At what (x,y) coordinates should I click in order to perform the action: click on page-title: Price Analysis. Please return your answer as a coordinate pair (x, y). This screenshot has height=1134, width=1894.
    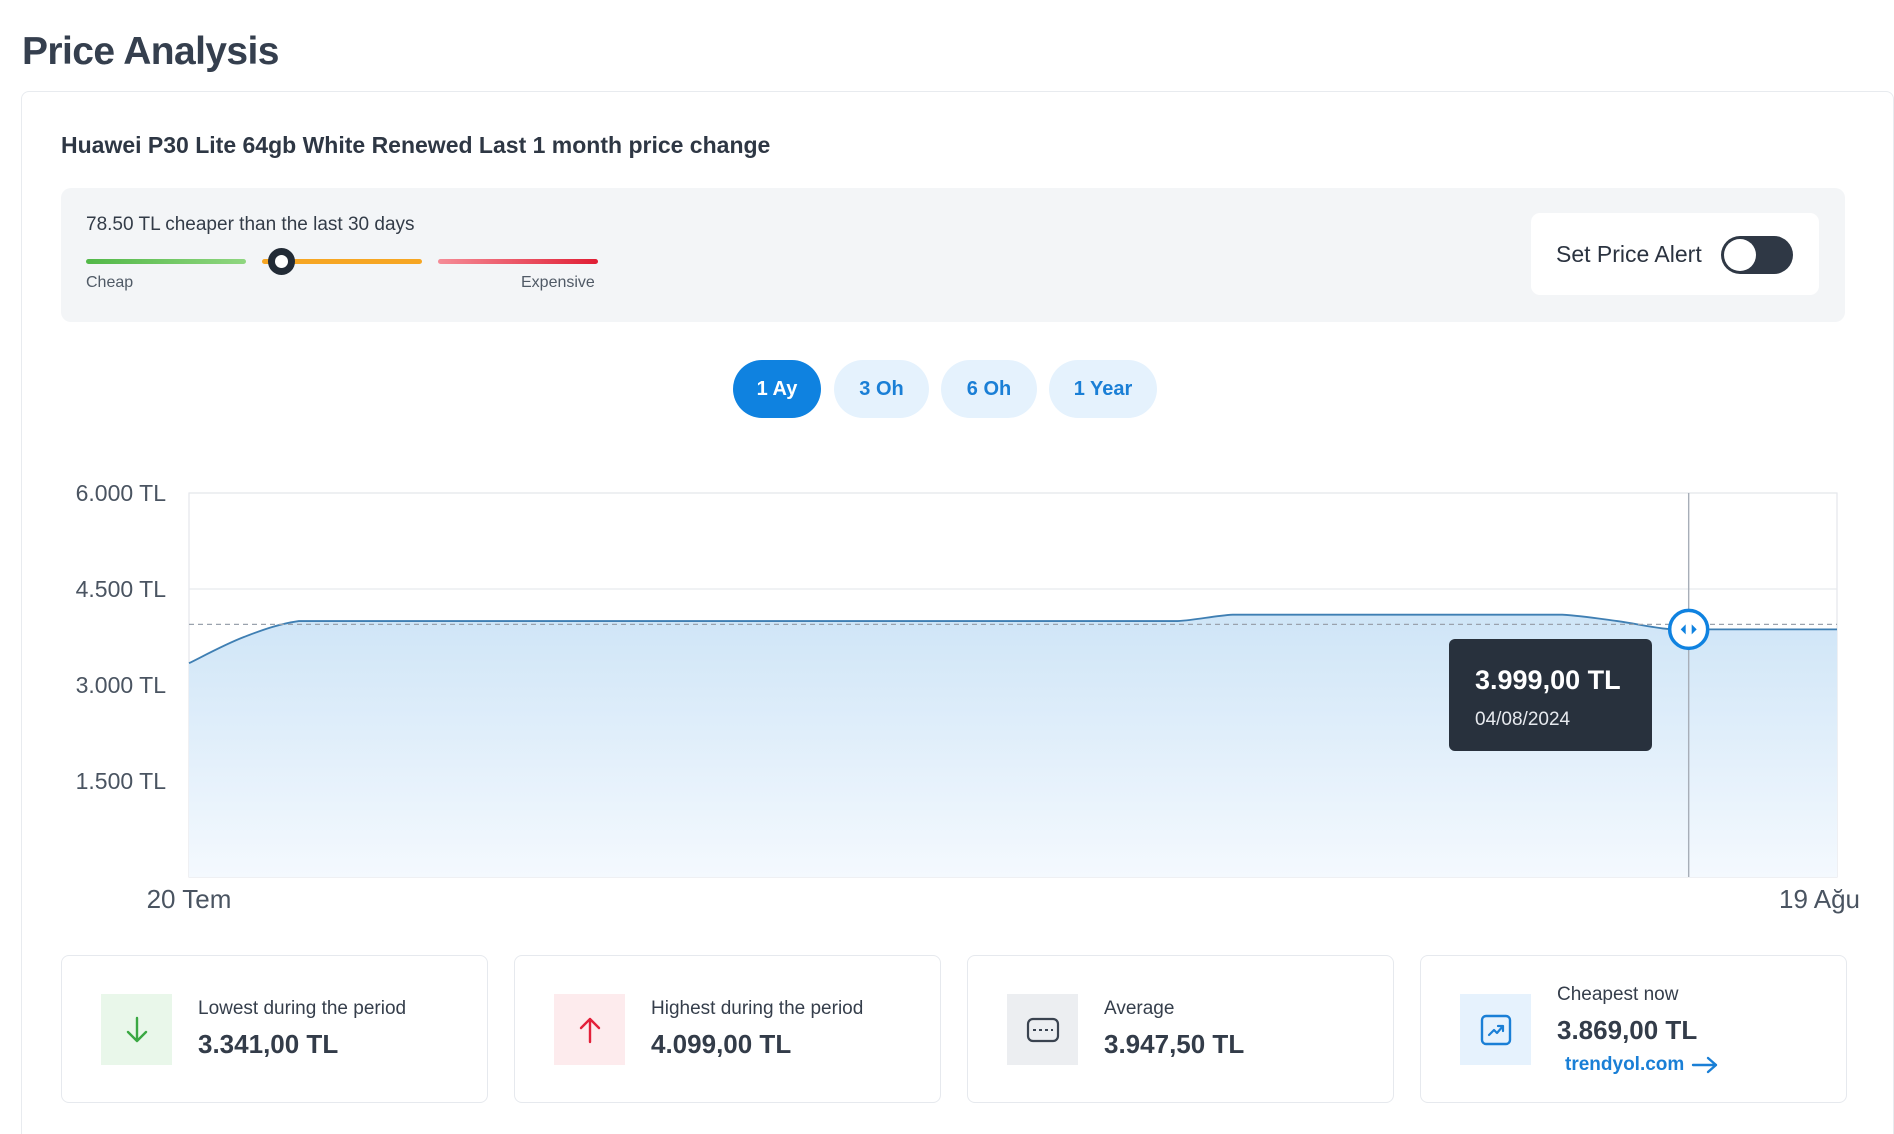
    Looking at the image, I should click on (150, 51).